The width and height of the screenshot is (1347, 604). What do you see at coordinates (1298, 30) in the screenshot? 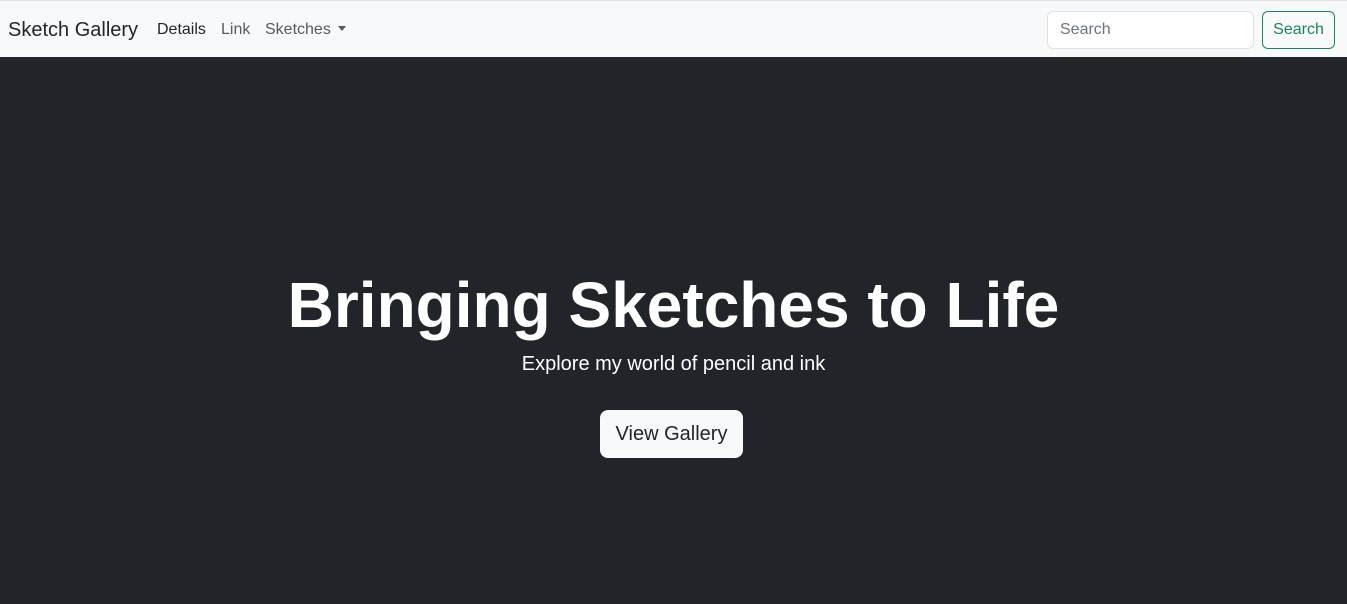
I see `search-button: Search` at bounding box center [1298, 30].